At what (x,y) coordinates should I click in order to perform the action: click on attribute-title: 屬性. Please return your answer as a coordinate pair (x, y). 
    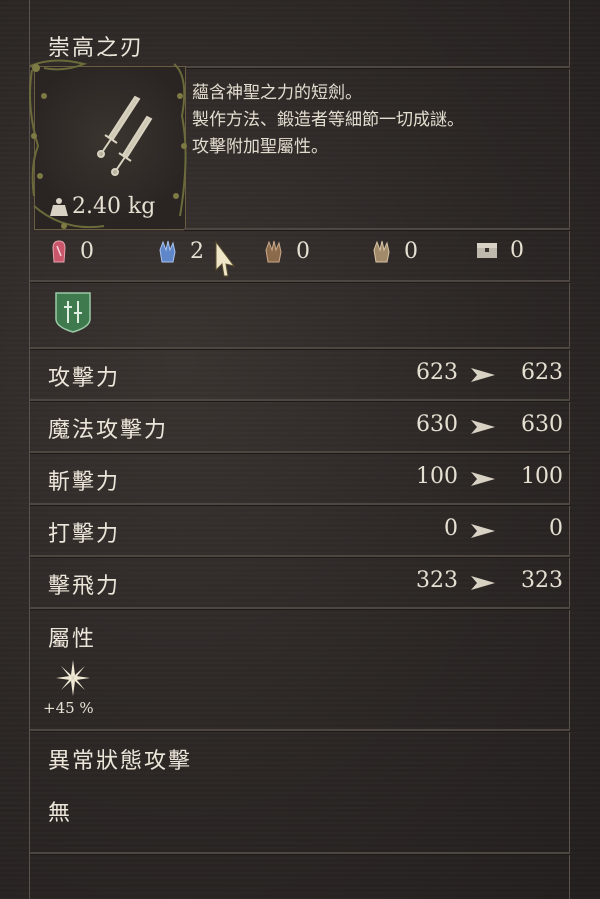
    Looking at the image, I should click on (72, 639).